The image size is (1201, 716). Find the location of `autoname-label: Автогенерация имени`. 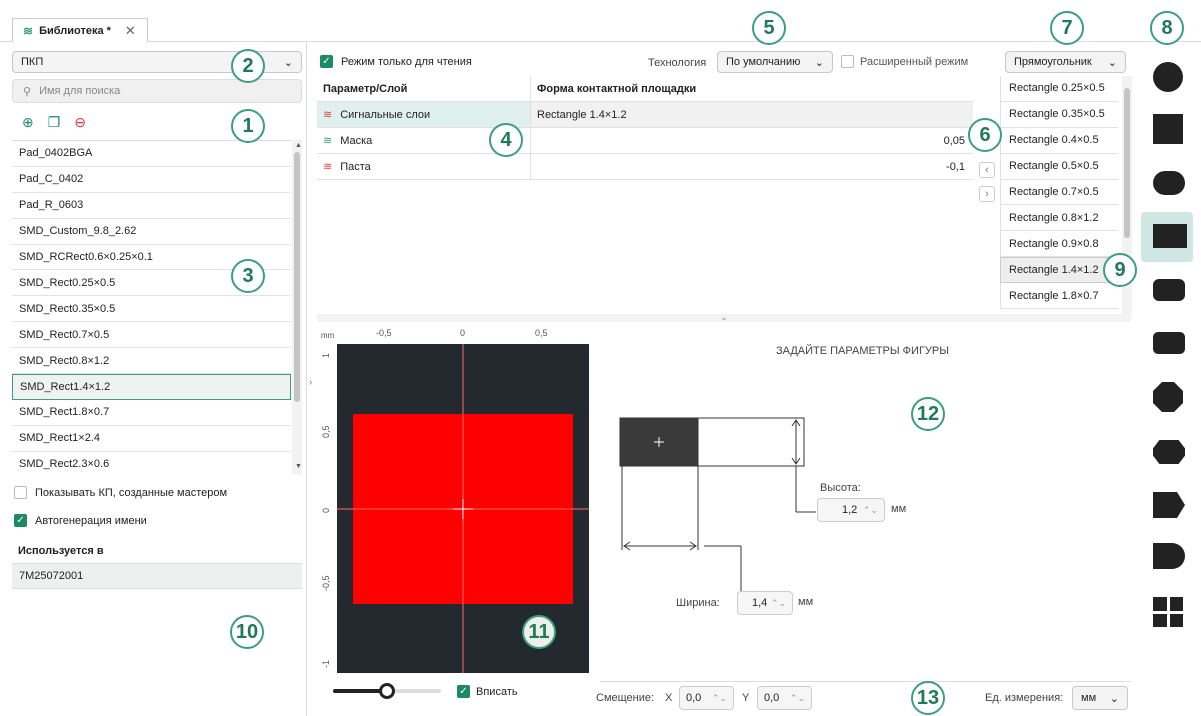

autoname-label: Автогенерация имени is located at coordinates (91, 520).